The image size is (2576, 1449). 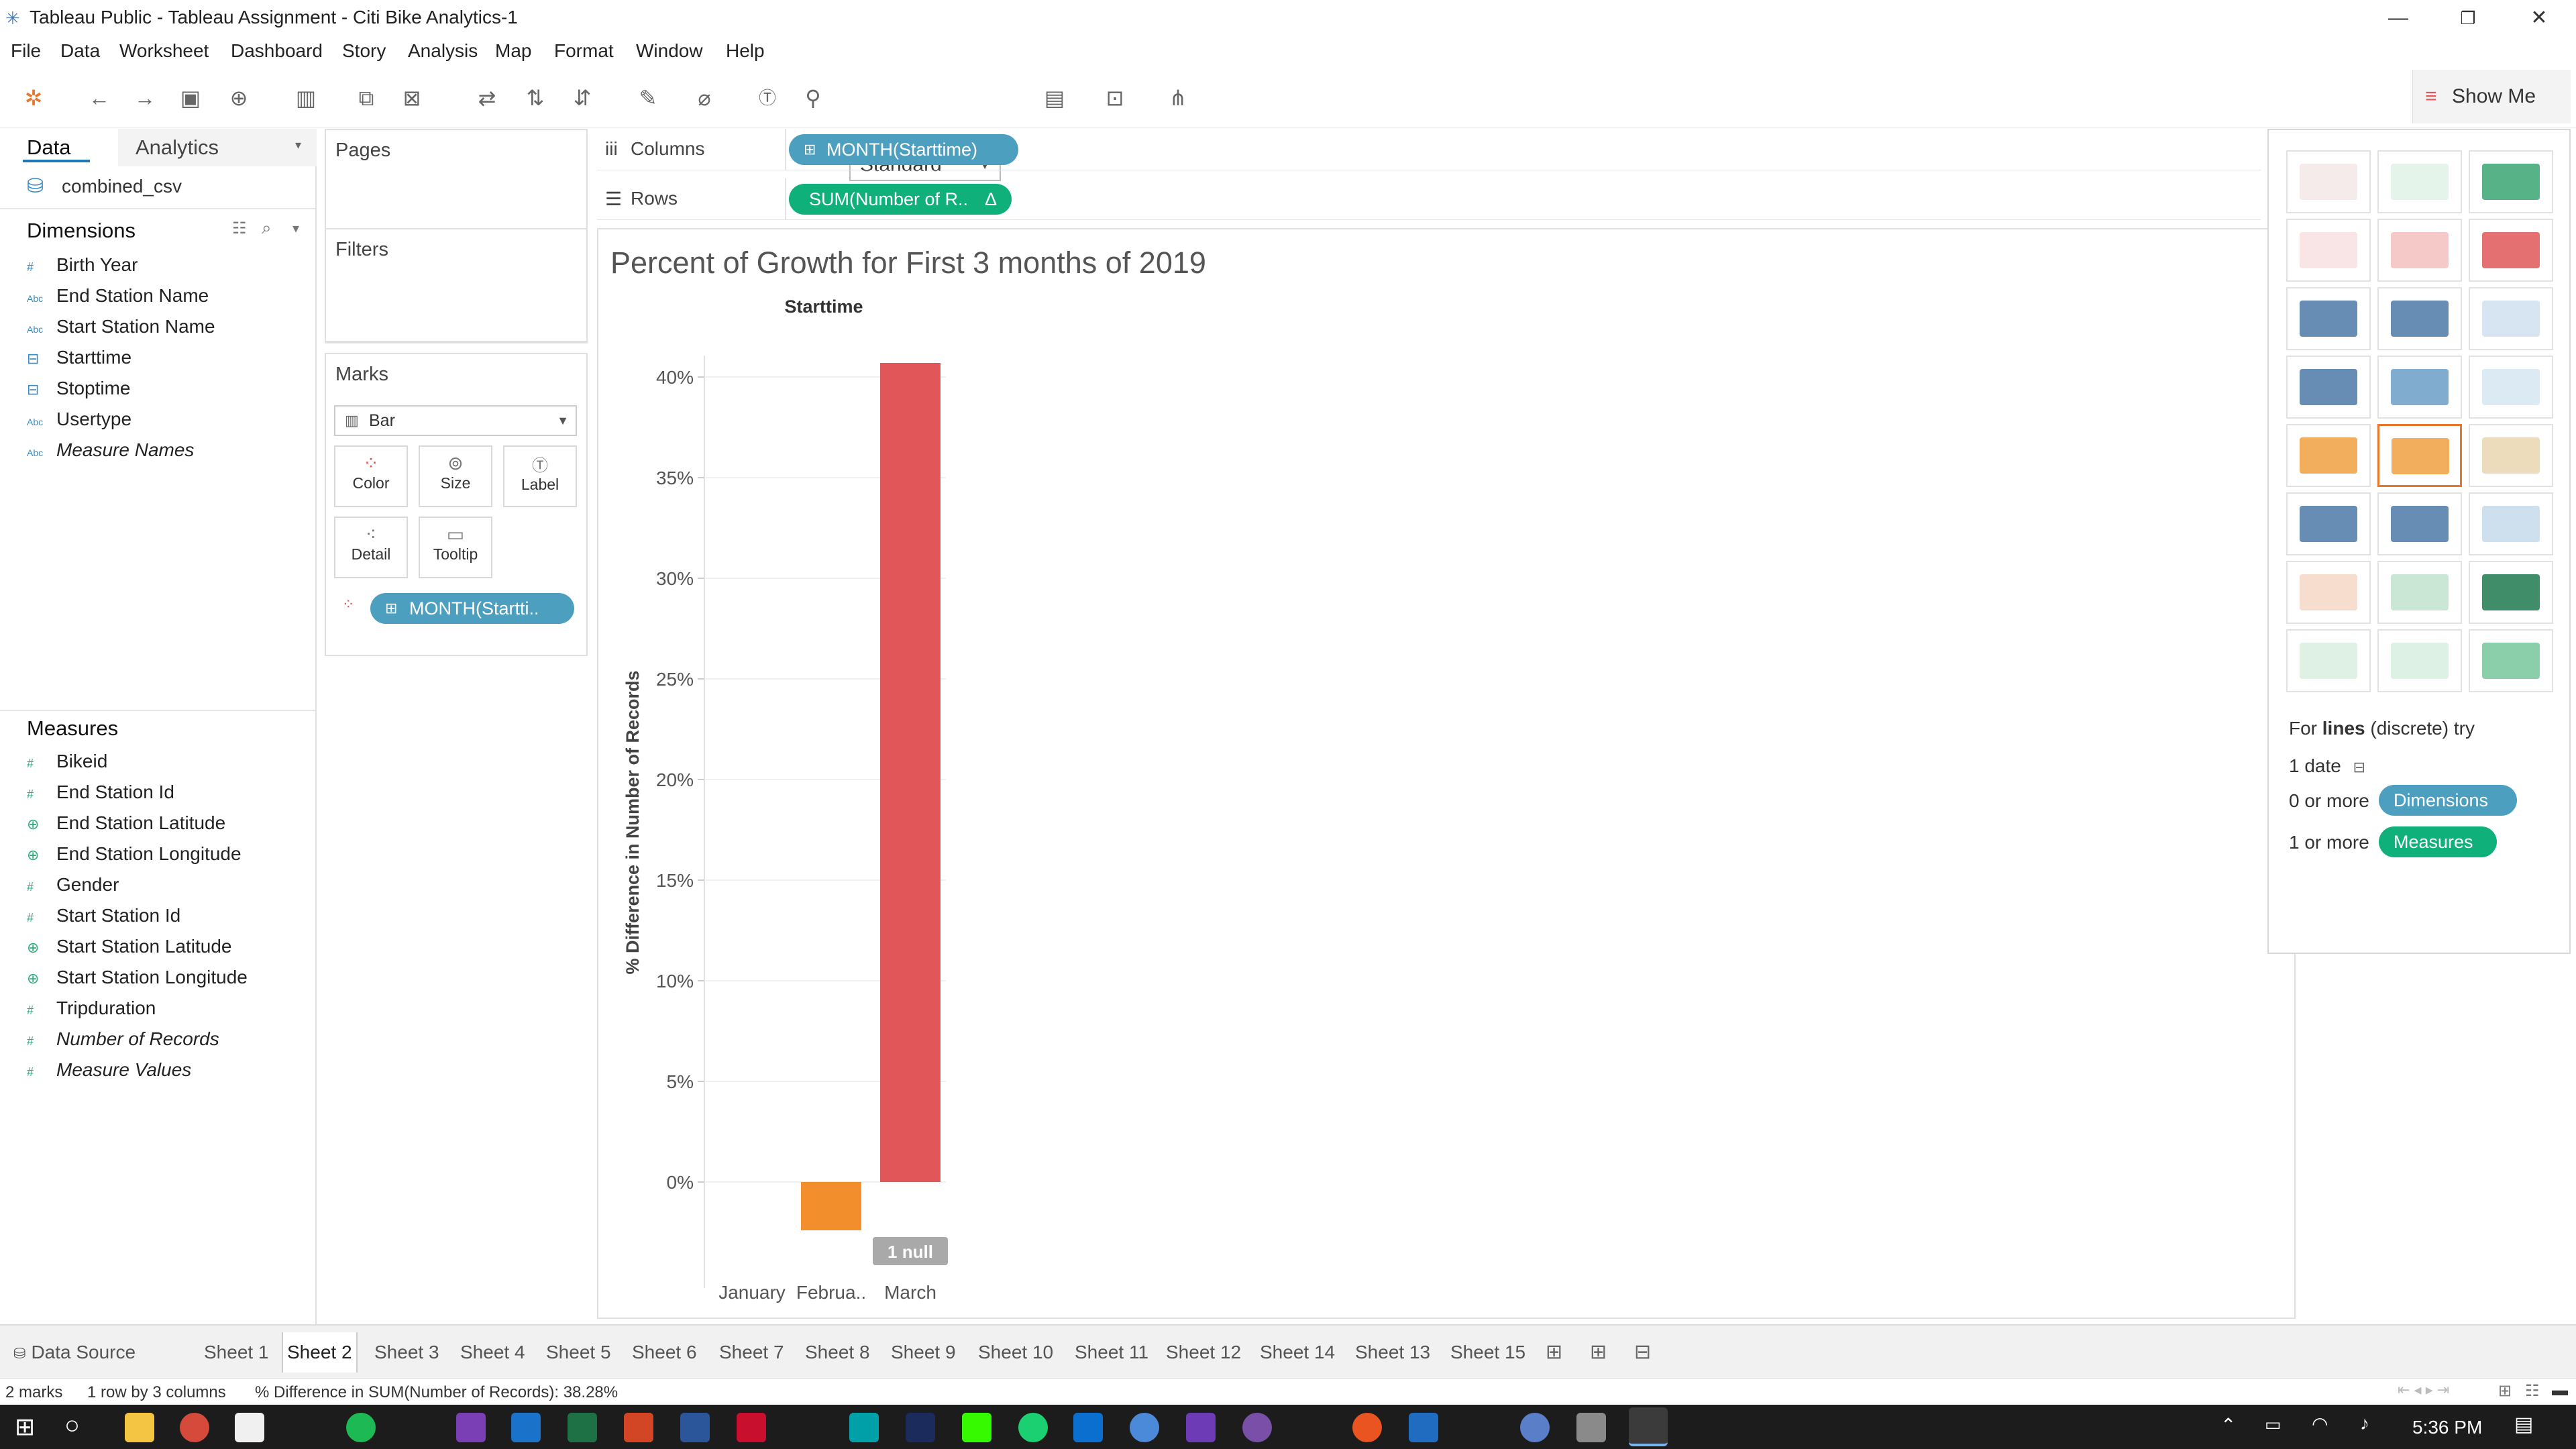 What do you see at coordinates (366, 97) in the screenshot?
I see `duplicate-sheet-icon: ⧉` at bounding box center [366, 97].